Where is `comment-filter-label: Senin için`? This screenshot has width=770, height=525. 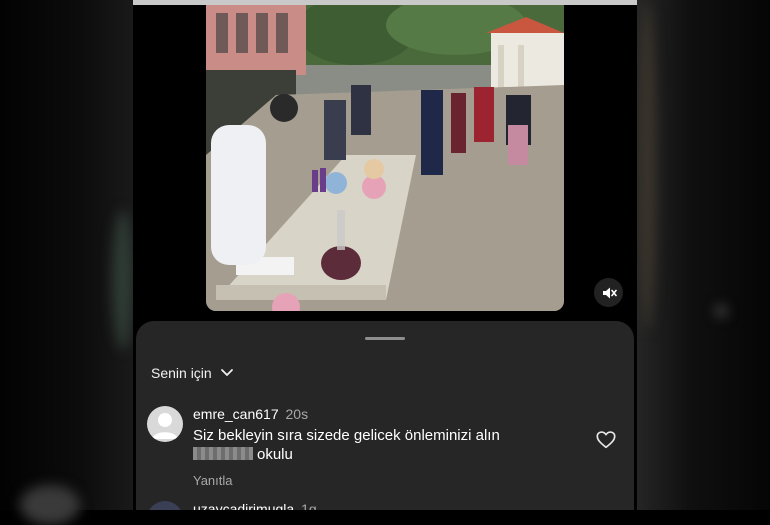
comment-filter-label: Senin için is located at coordinates (181, 373).